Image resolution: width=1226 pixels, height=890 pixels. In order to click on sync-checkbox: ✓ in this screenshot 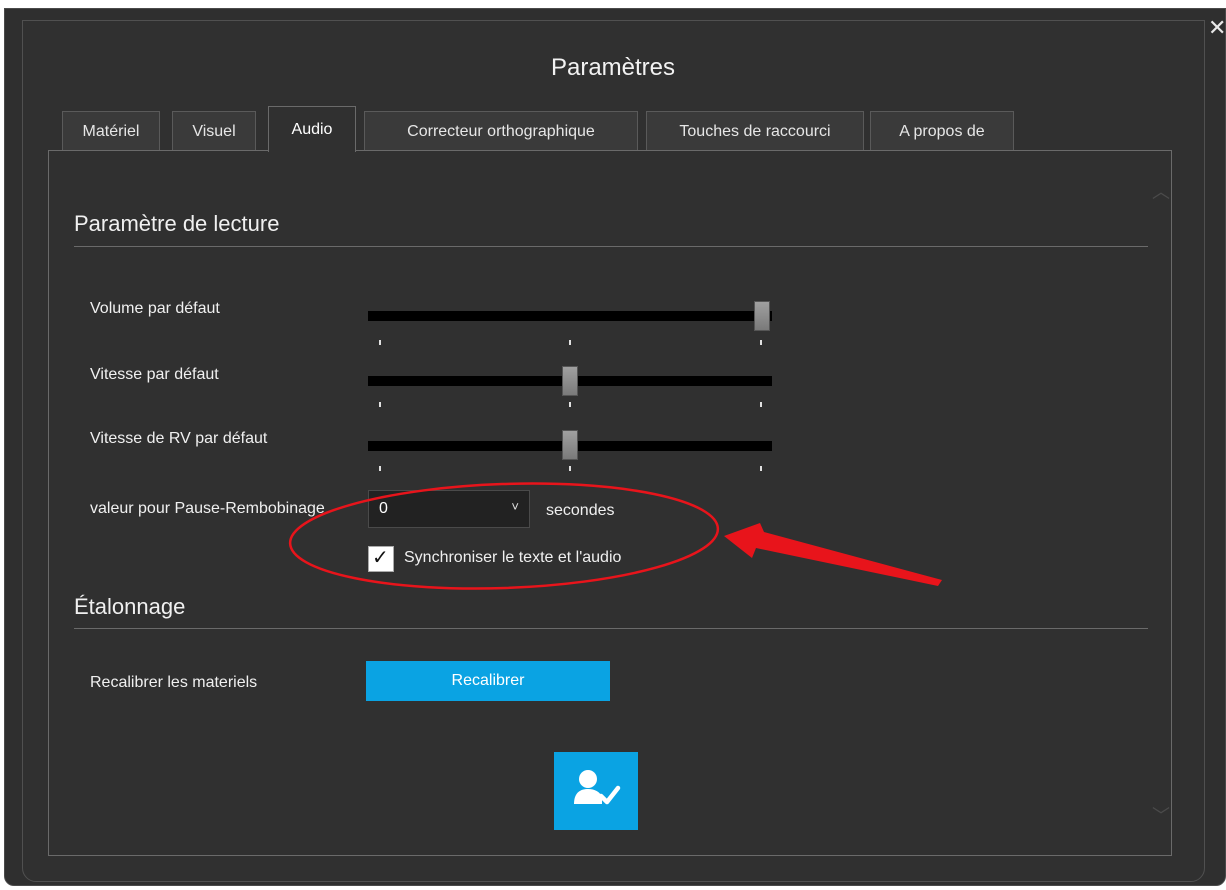, I will do `click(381, 558)`.